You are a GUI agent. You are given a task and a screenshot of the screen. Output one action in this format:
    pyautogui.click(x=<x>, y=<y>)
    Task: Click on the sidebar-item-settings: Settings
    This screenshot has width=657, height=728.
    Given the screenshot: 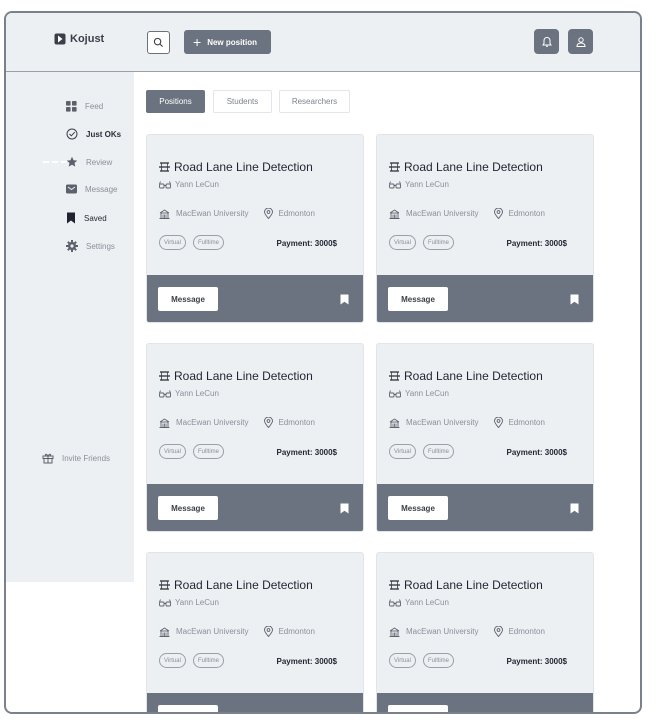 What is the action you would take?
    pyautogui.click(x=90, y=246)
    